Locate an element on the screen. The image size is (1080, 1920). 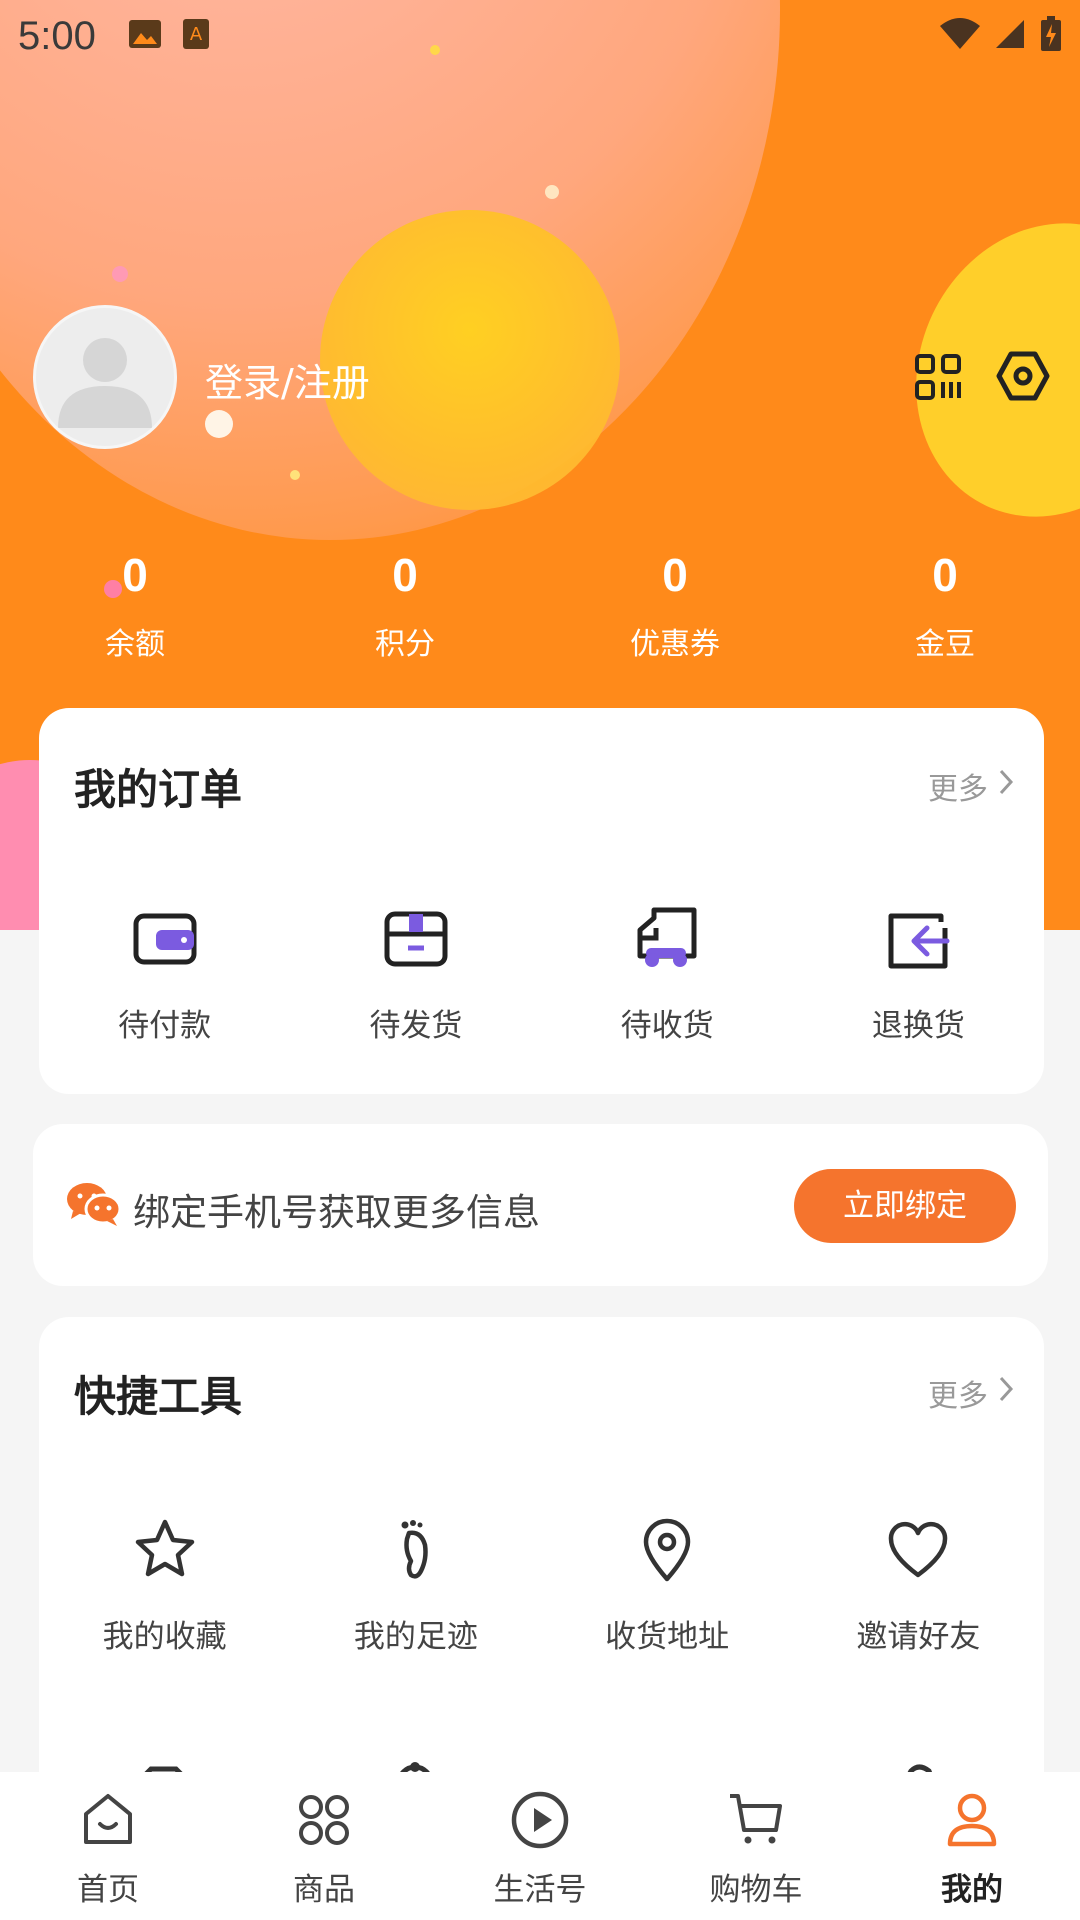
wechat-icon is located at coordinates (94, 1204).